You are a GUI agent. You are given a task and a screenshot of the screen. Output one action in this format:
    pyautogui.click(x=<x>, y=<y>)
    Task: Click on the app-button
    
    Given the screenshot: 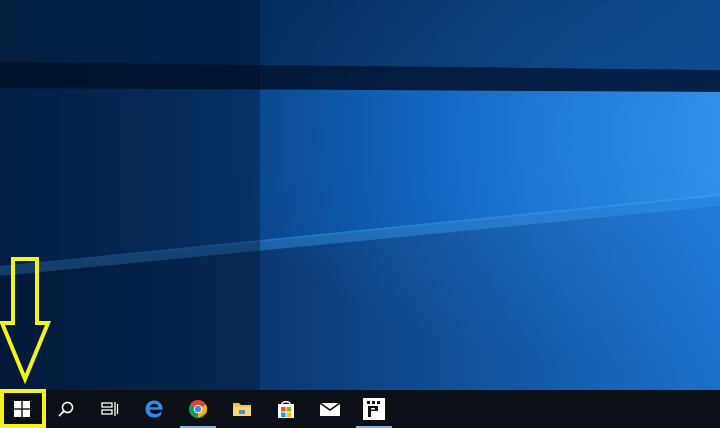 What is the action you would take?
    pyautogui.click(x=374, y=409)
    